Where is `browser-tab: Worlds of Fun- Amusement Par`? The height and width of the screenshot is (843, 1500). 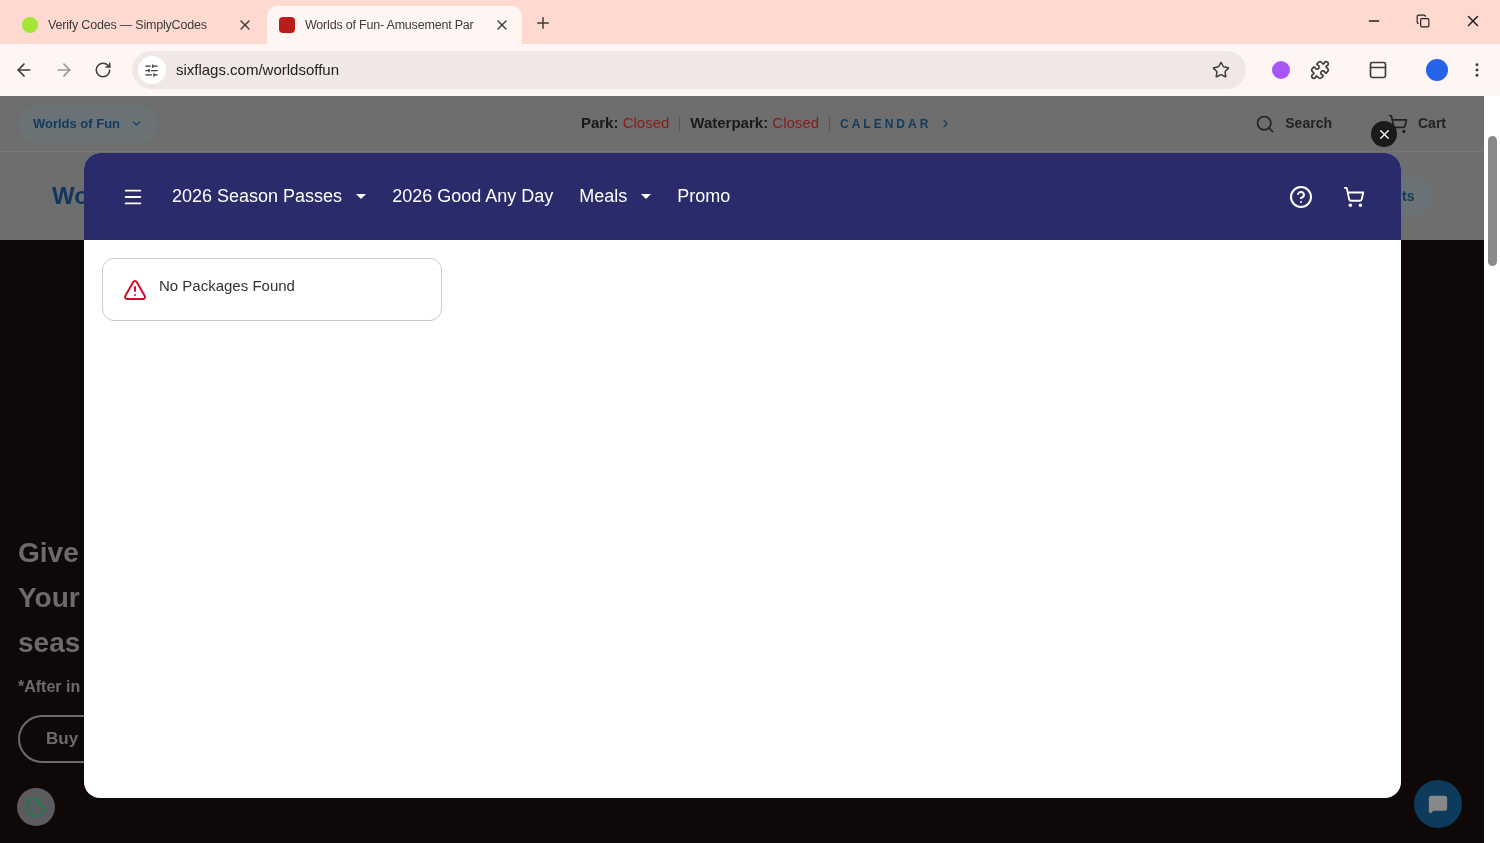
browser-tab: Worlds of Fun- Amusement Par is located at coordinates (394, 25).